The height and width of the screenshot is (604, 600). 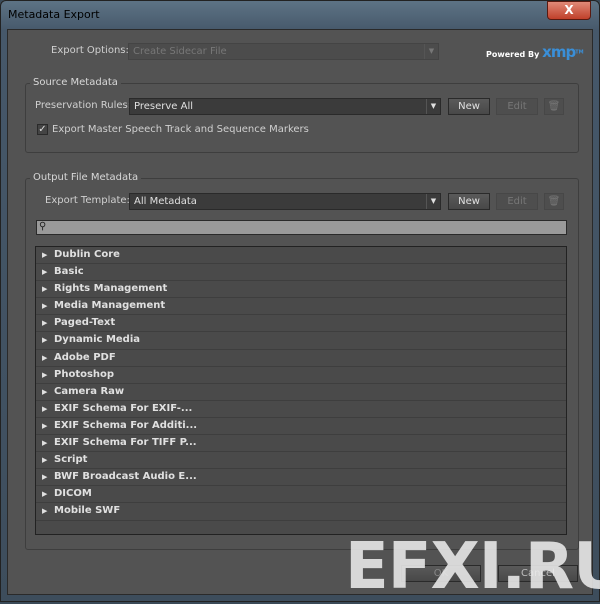 What do you see at coordinates (111, 289) in the screenshot?
I see `list-item-label: Rights Management` at bounding box center [111, 289].